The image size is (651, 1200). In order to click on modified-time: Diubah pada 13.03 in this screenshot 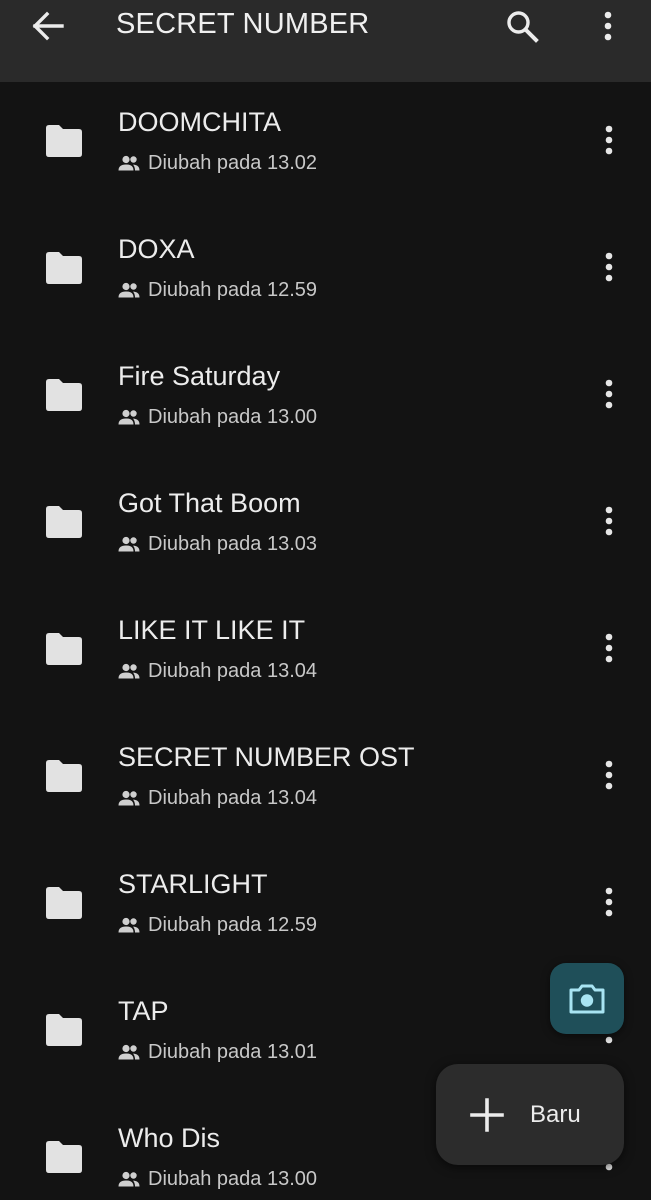, I will do `click(233, 543)`.